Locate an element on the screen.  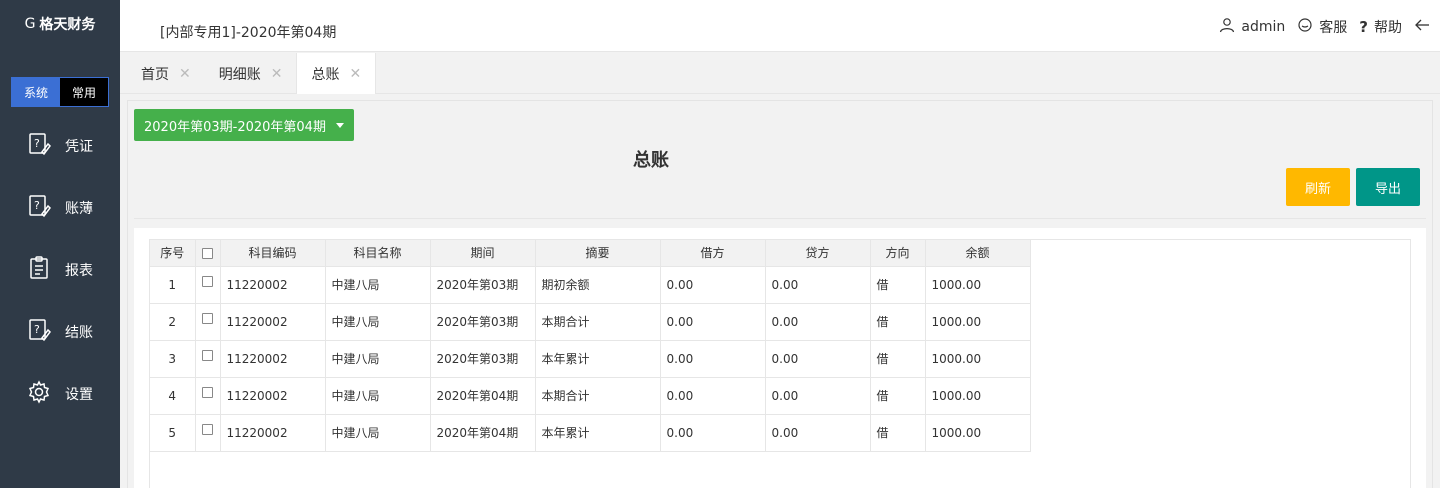
column-header: 摘要 is located at coordinates (597, 253).